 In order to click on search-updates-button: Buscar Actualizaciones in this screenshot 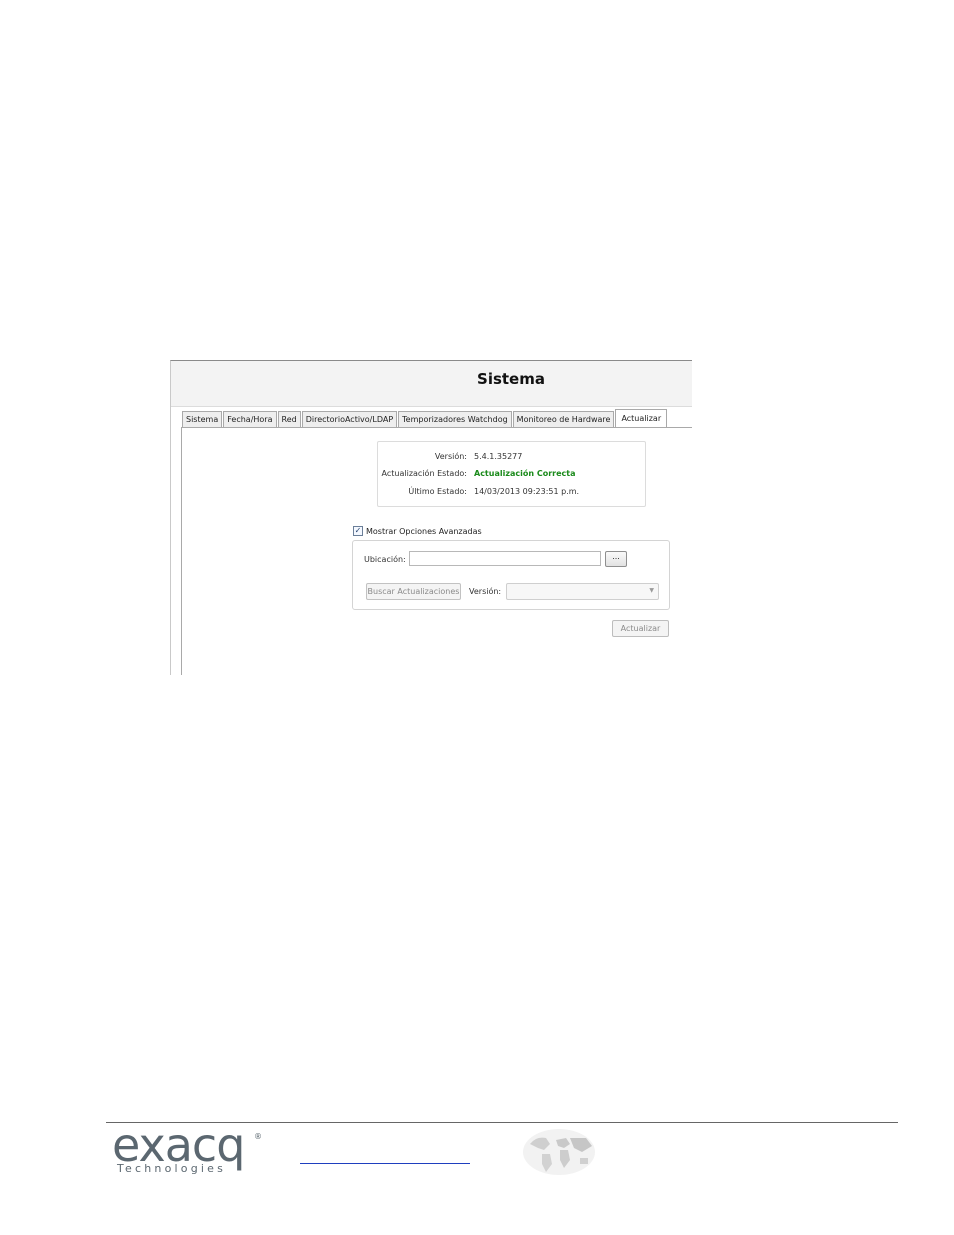, I will do `click(413, 591)`.